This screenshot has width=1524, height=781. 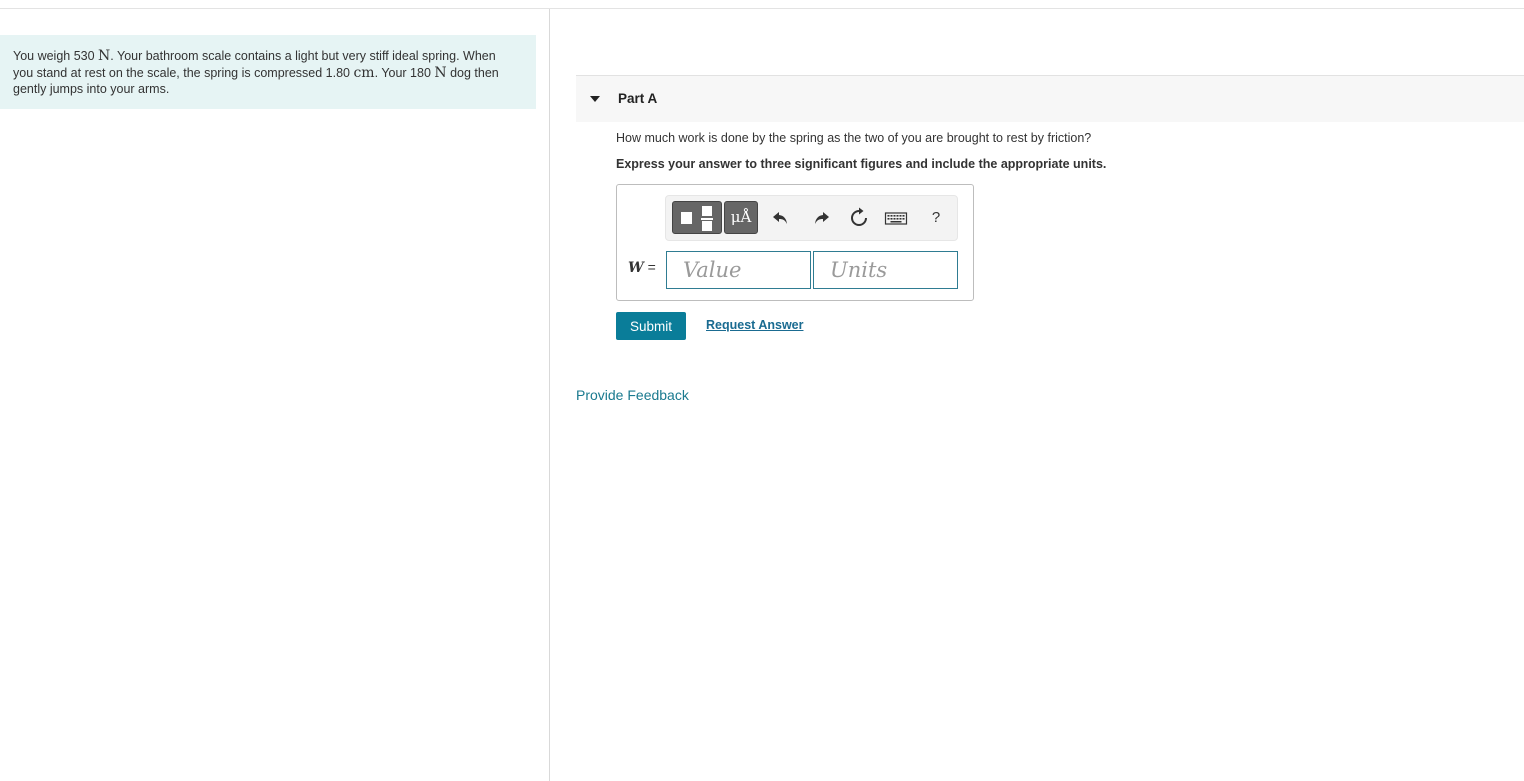 I want to click on templates-button, so click(x=697, y=217).